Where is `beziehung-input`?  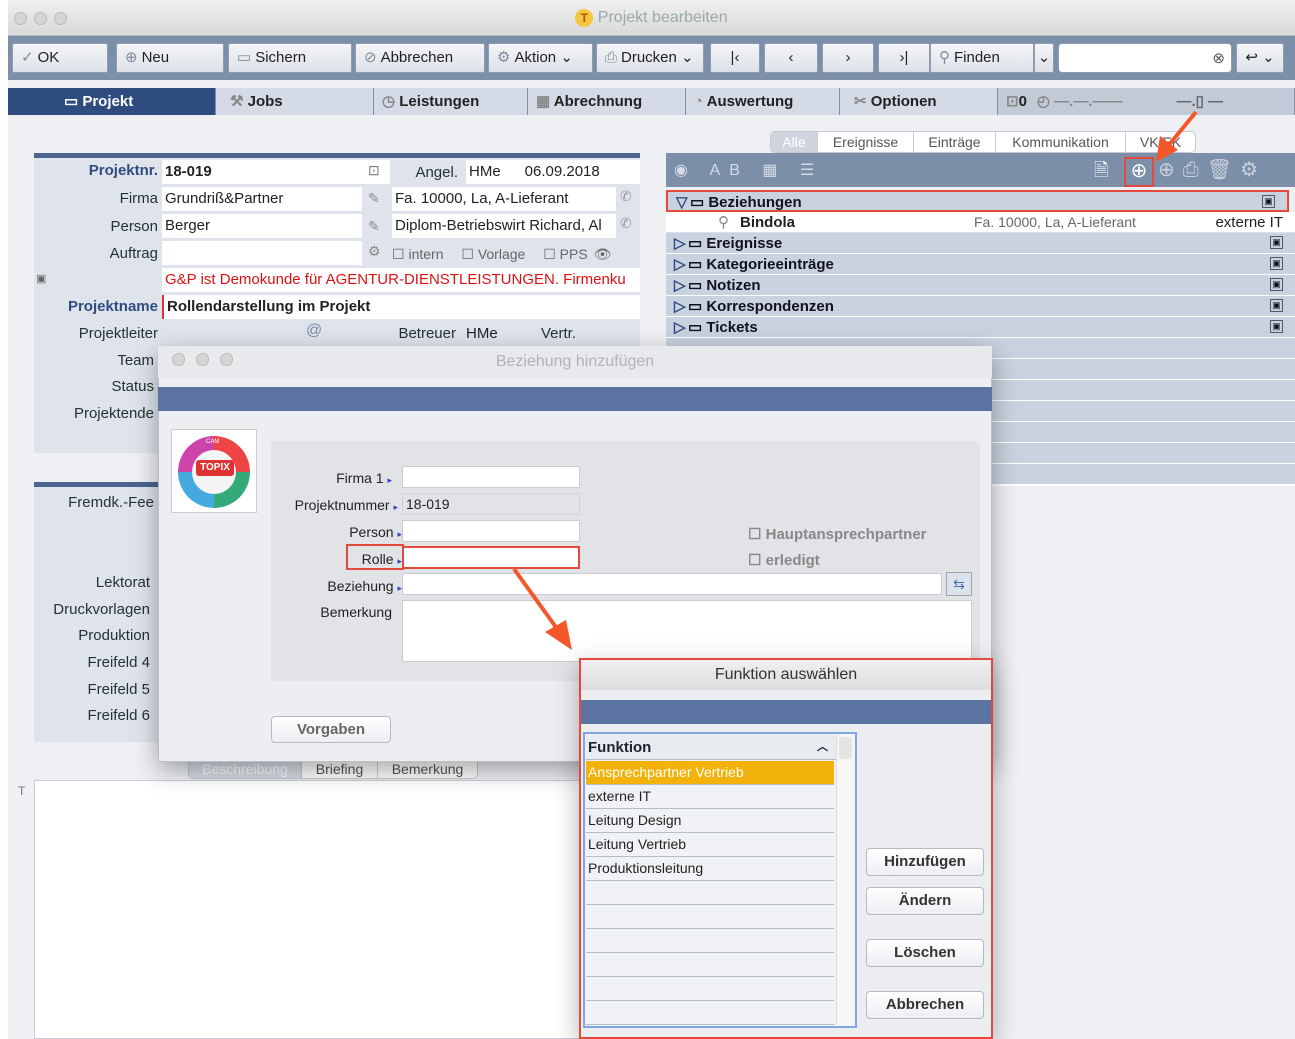
beziehung-input is located at coordinates (672, 584).